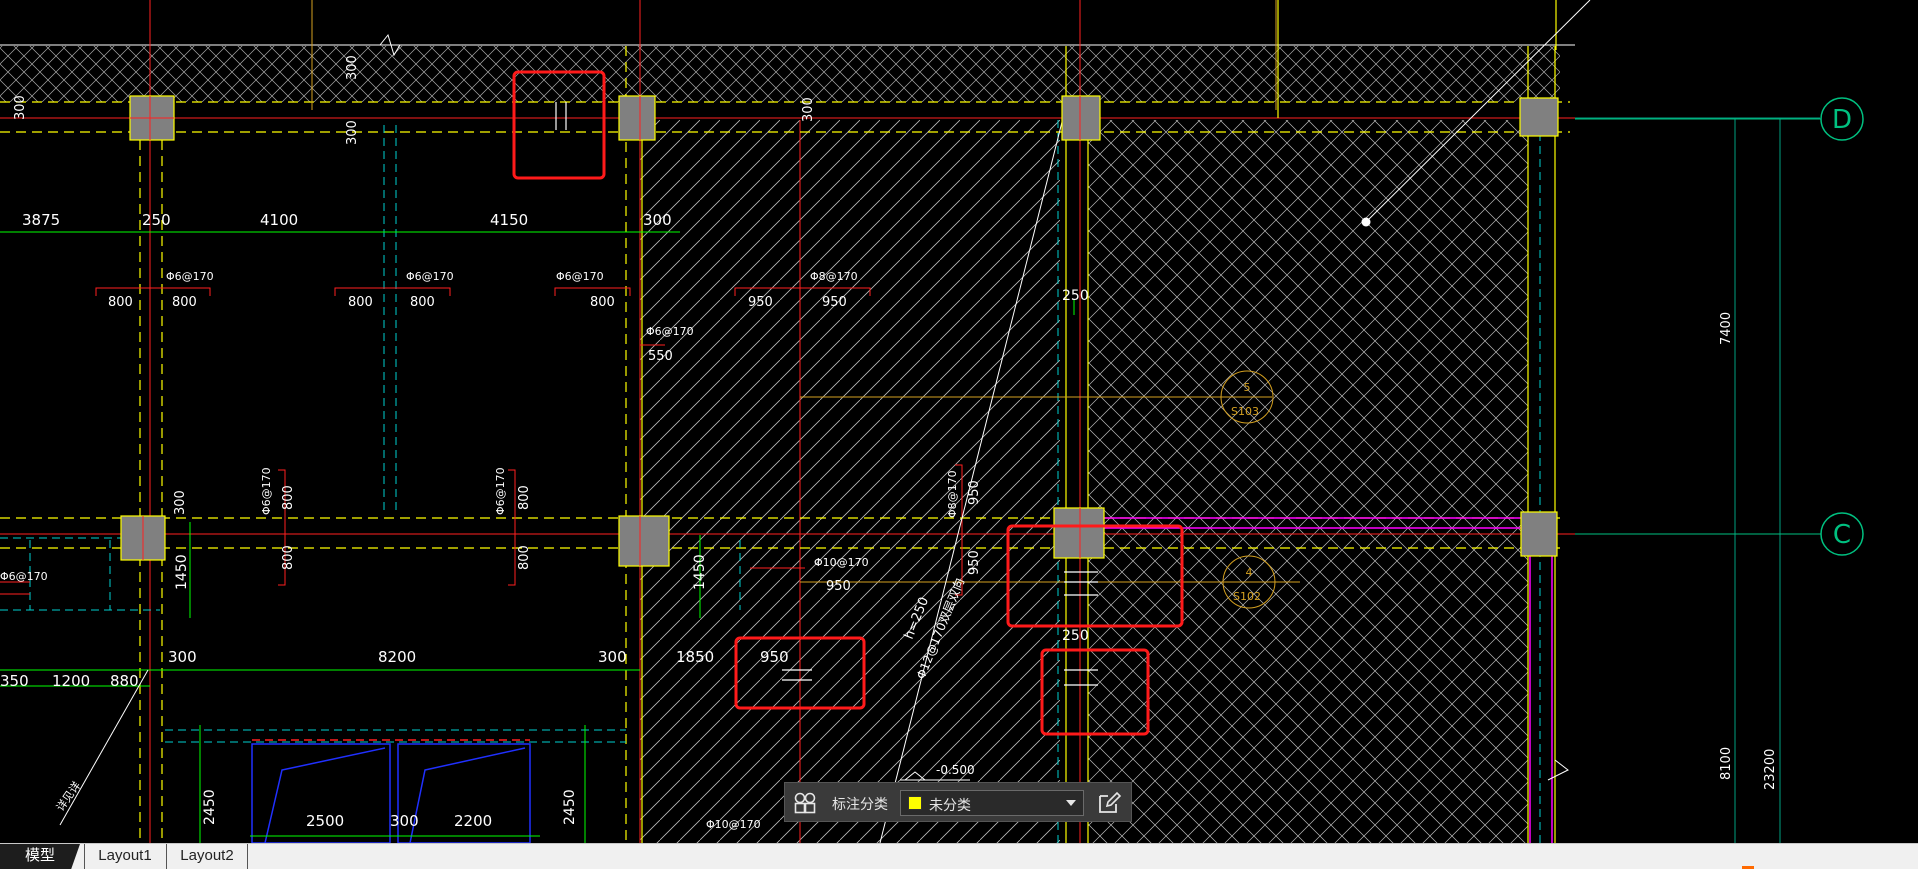 The image size is (1918, 869). What do you see at coordinates (955, 770) in the screenshot?
I see `elevation-mark: -0.500` at bounding box center [955, 770].